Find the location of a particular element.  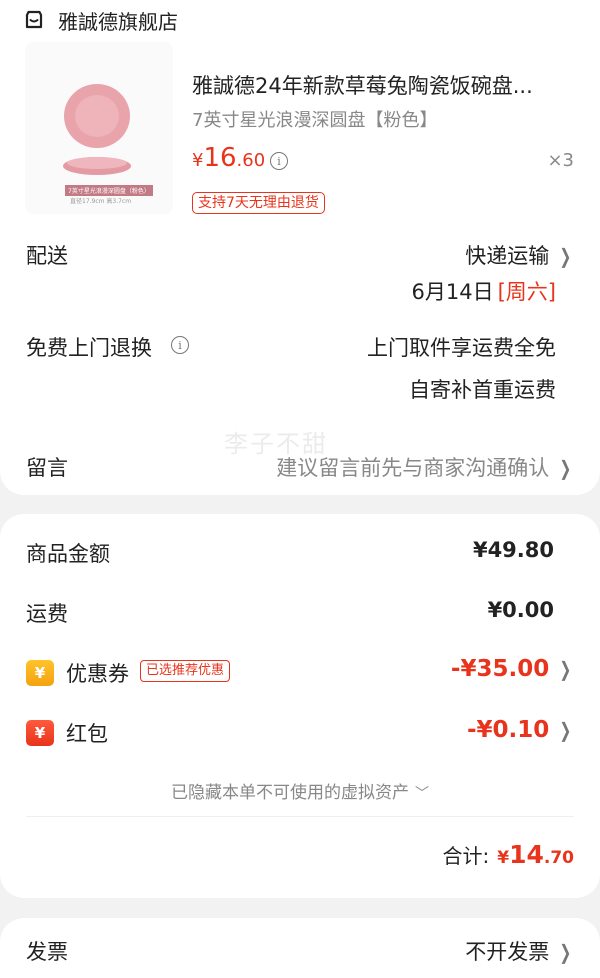

delivery-date: 6月14日 [周六] is located at coordinates (484, 291).